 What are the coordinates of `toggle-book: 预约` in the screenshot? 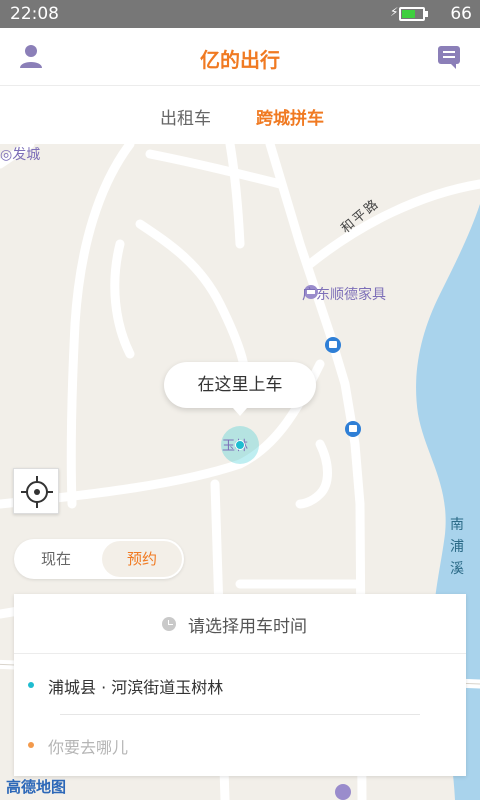 It's located at (142, 559).